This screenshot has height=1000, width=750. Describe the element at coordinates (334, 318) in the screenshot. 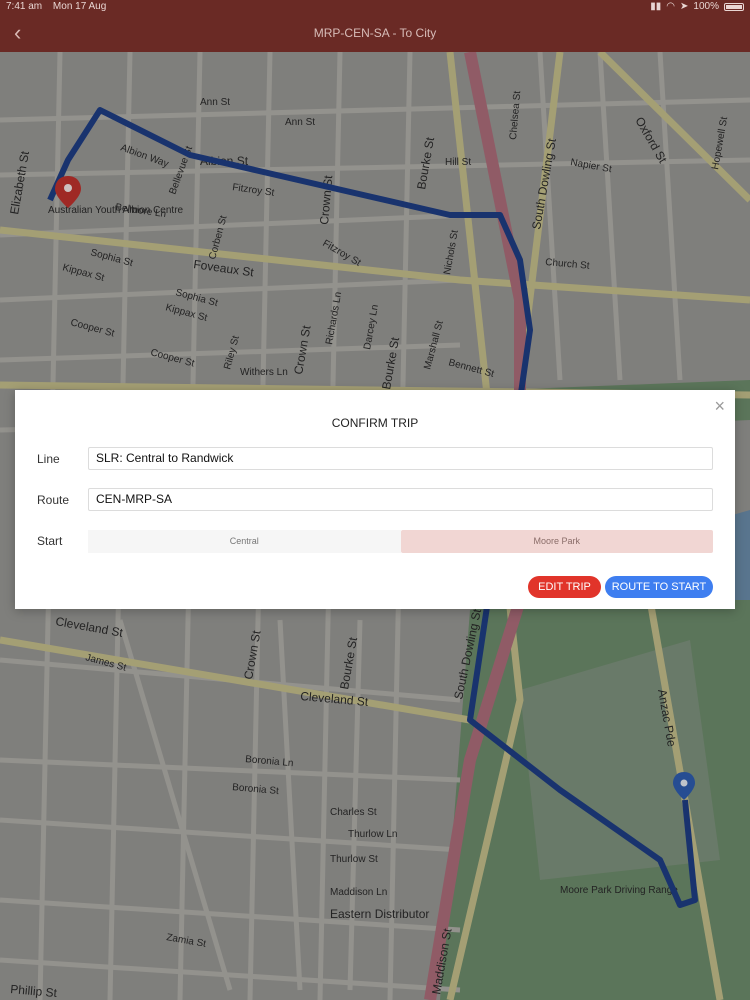

I see `street-label: Richards Ln` at that location.